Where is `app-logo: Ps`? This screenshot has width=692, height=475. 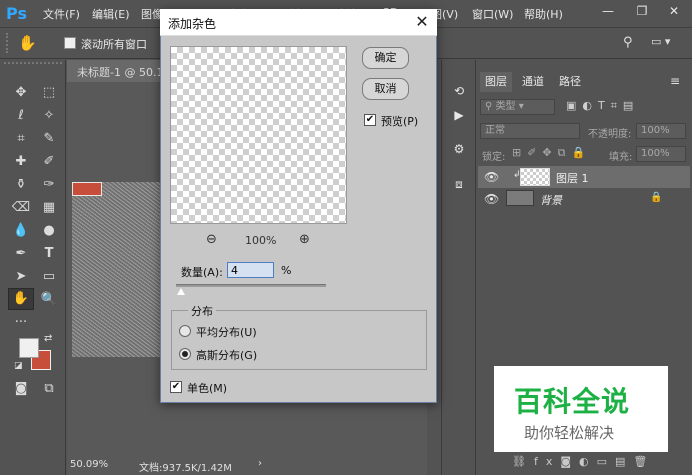
app-logo: Ps is located at coordinates (16, 13).